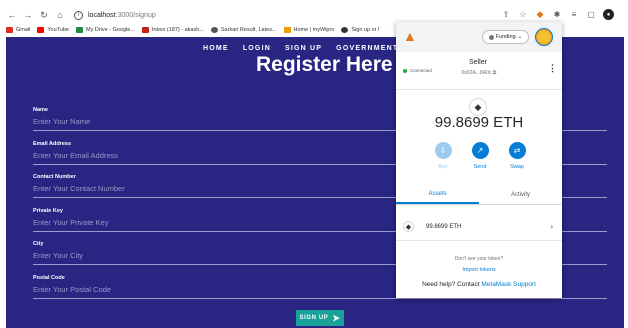 The image size is (628, 328). I want to click on share-icon: ⇪, so click(506, 15).